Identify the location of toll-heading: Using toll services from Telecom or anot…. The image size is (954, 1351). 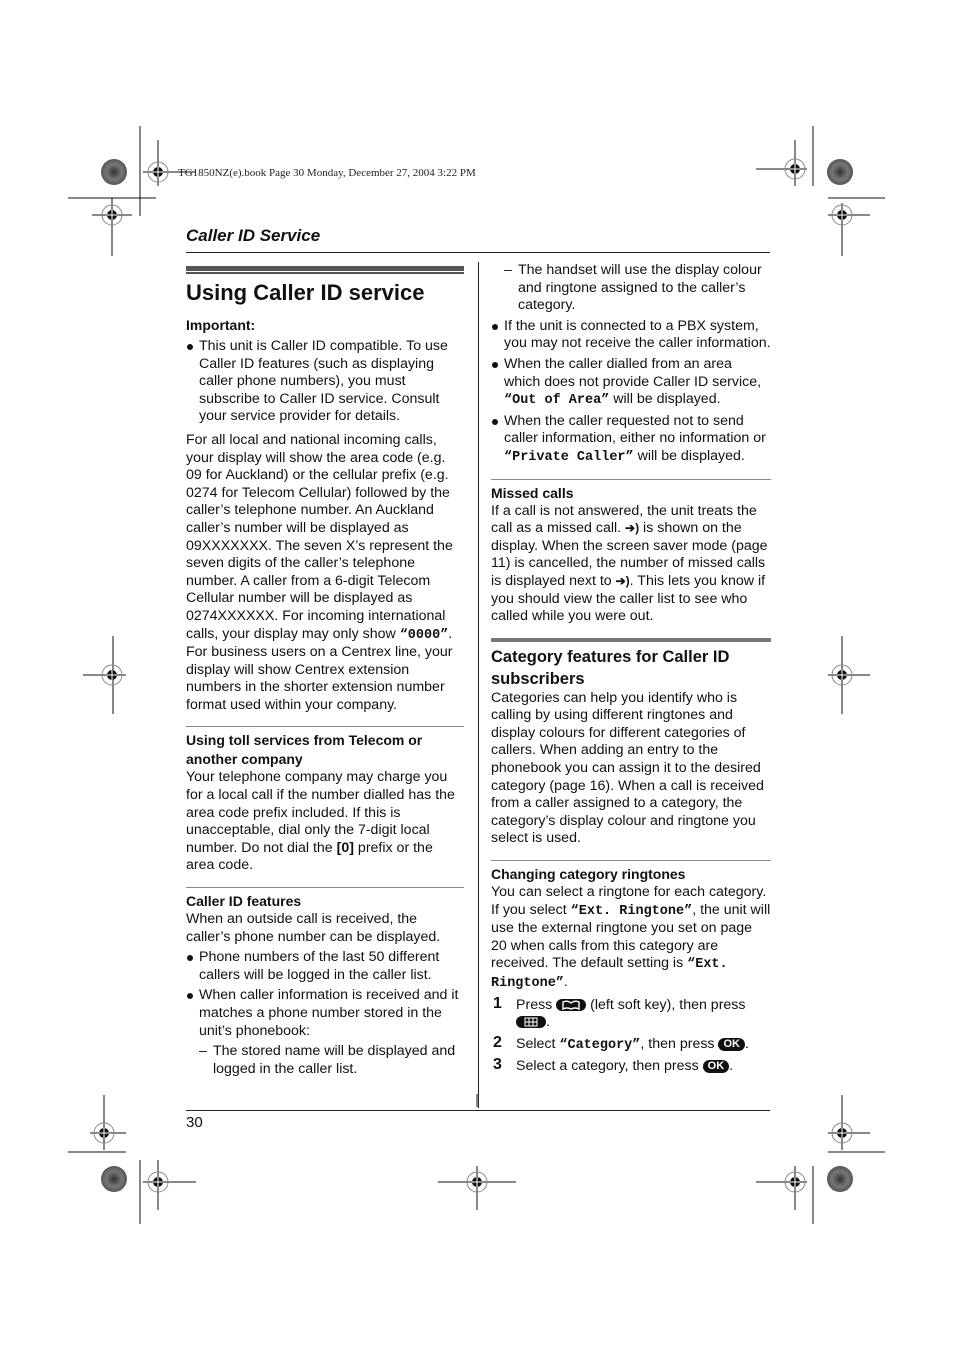
(304, 750).